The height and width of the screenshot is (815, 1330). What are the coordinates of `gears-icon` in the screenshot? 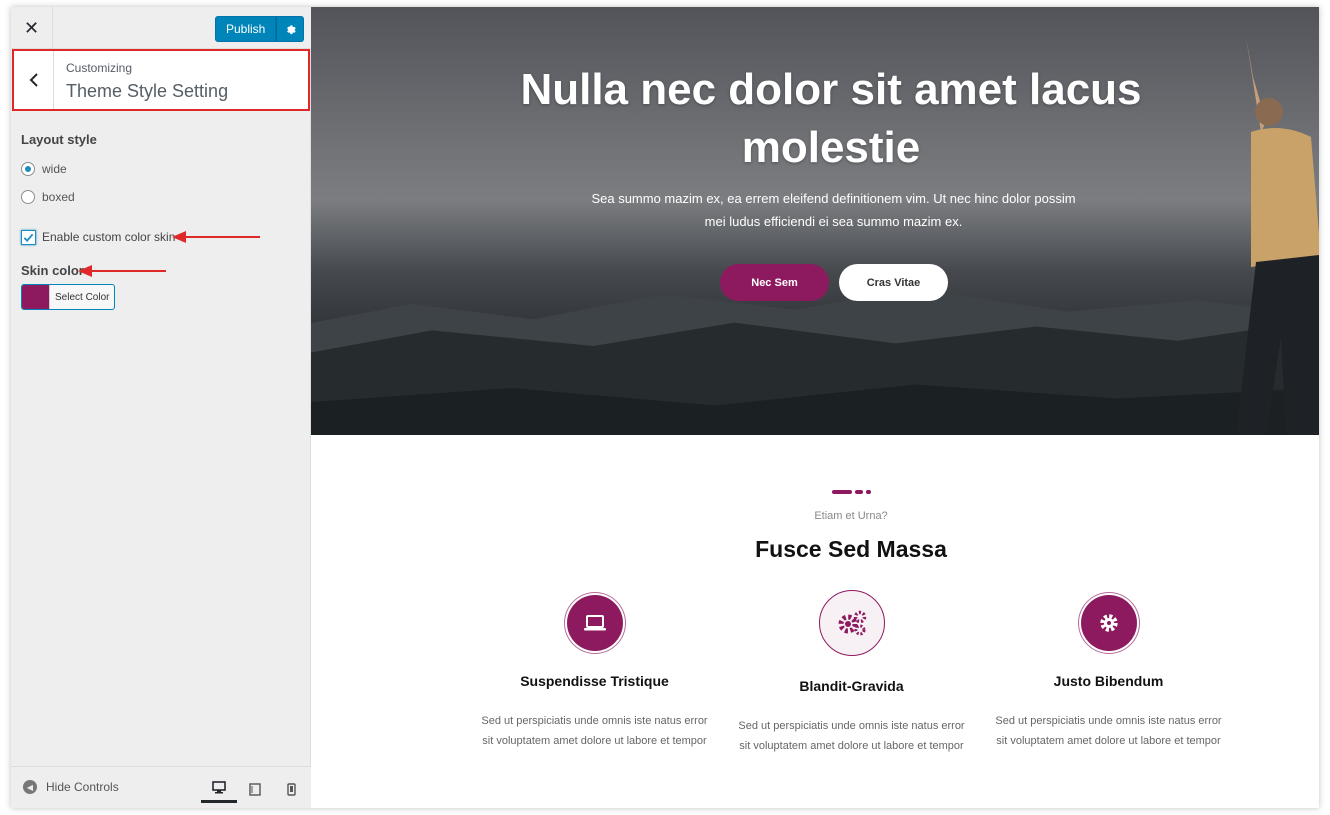 It's located at (852, 623).